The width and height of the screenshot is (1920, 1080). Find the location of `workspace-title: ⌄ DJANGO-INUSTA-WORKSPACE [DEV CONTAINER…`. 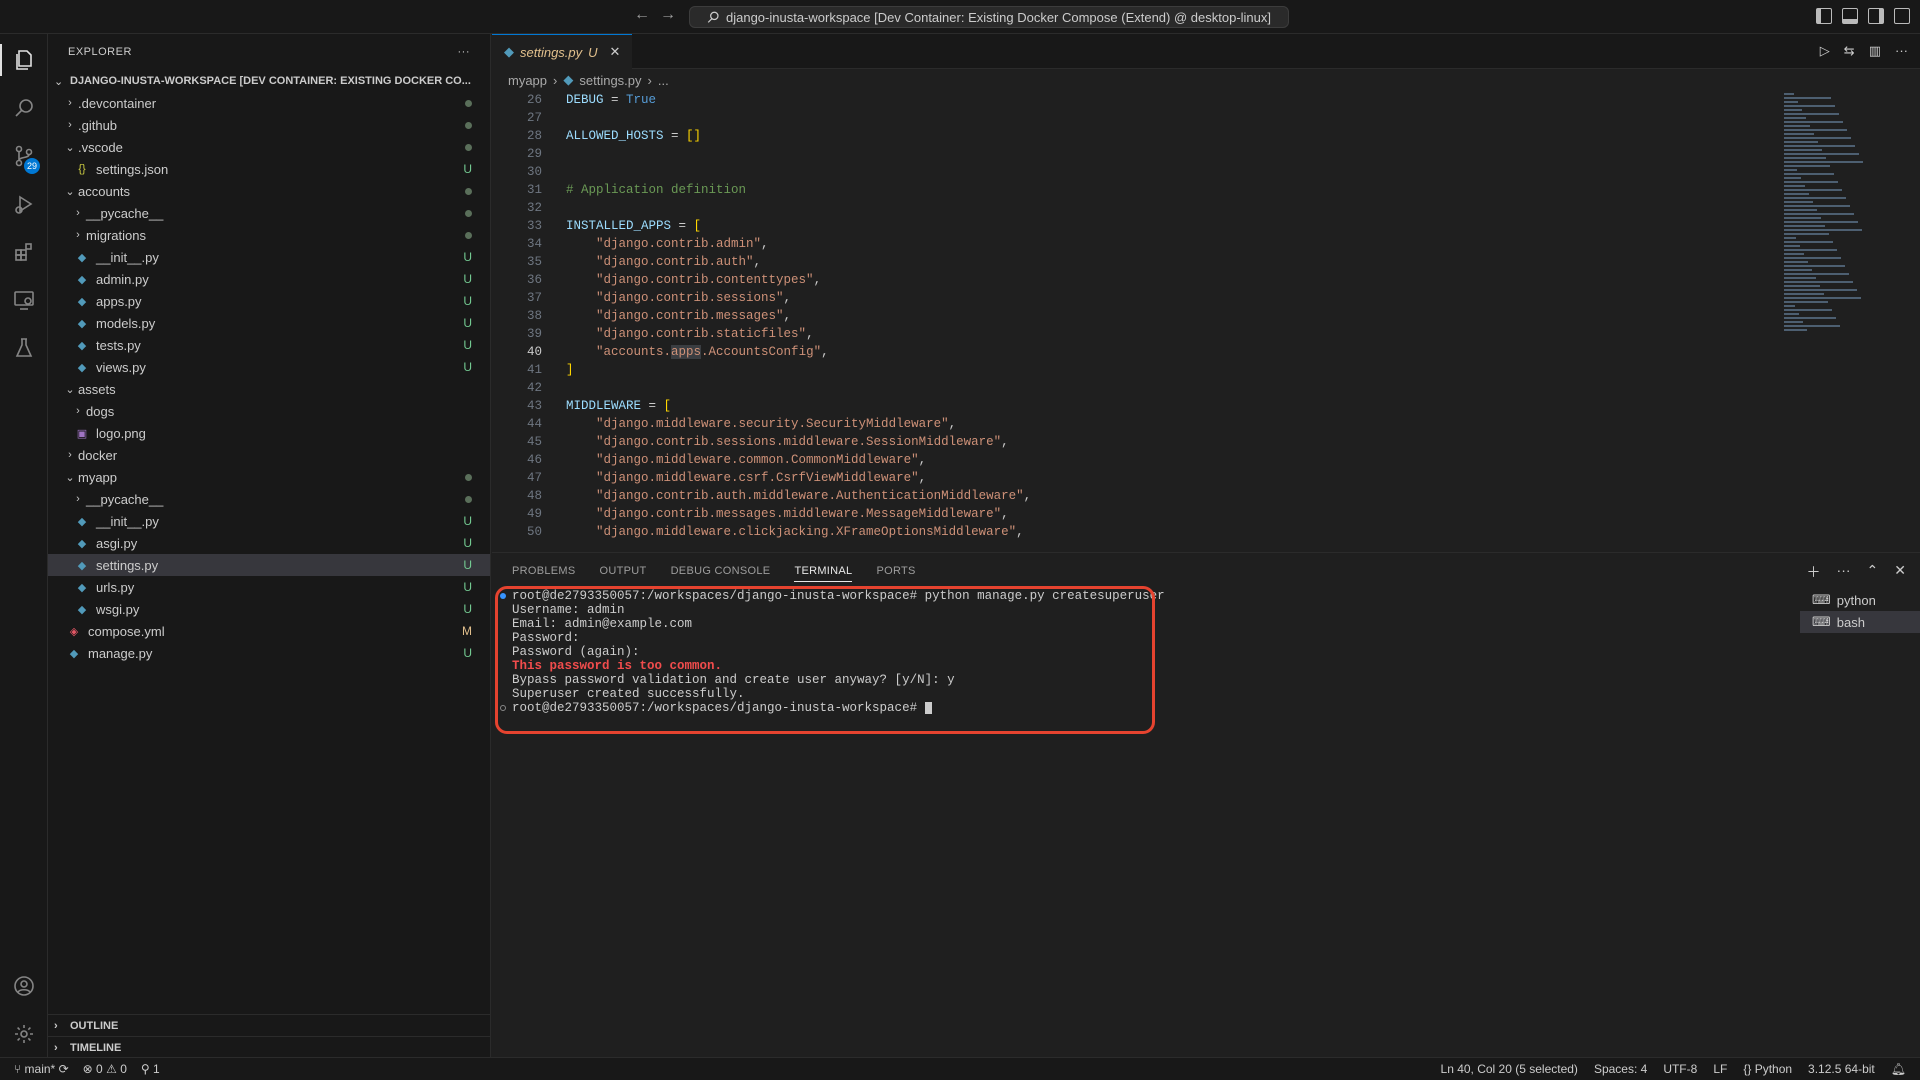

workspace-title: ⌄ DJANGO-INUSTA-WORKSPACE [DEV CONTAINER… is located at coordinates (269, 81).